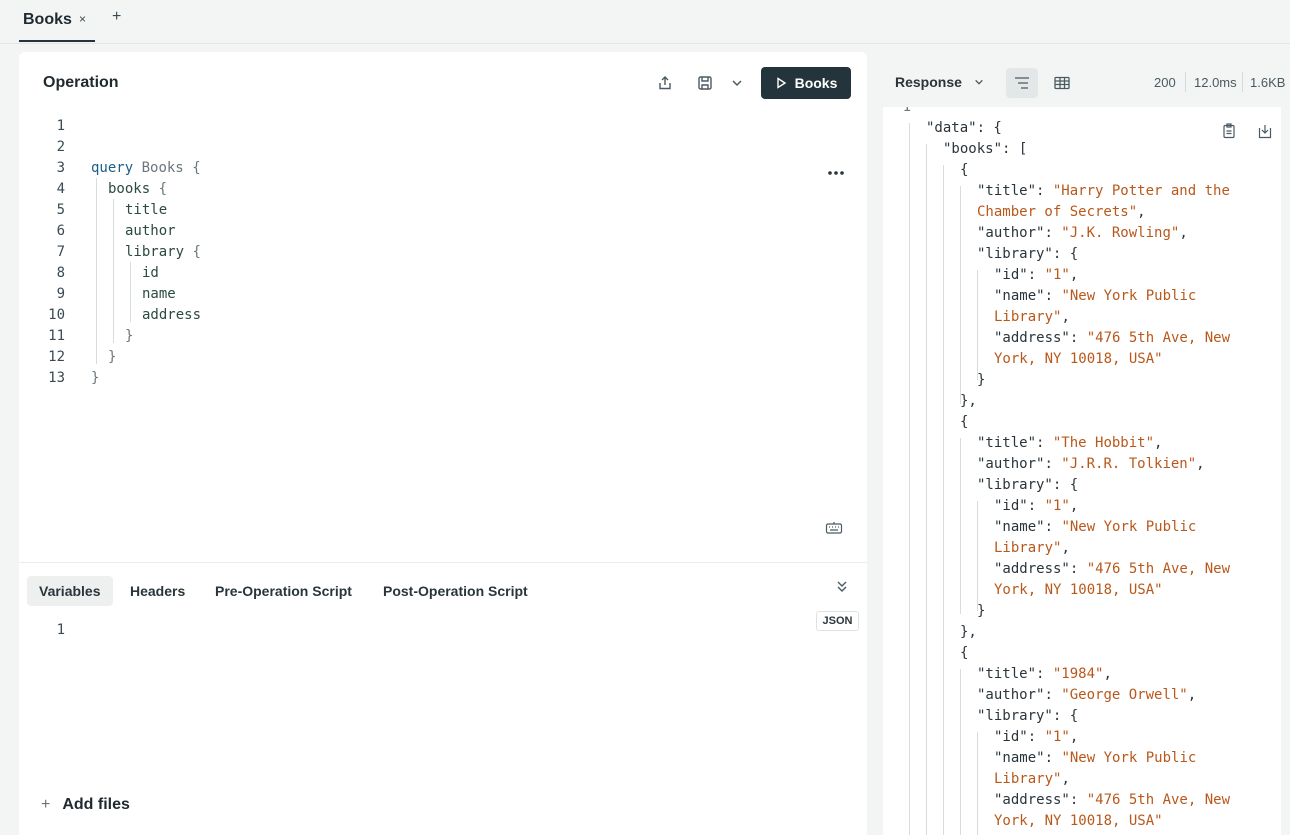 The image size is (1290, 835). Describe the element at coordinates (705, 83) in the screenshot. I see `save-icon` at that location.